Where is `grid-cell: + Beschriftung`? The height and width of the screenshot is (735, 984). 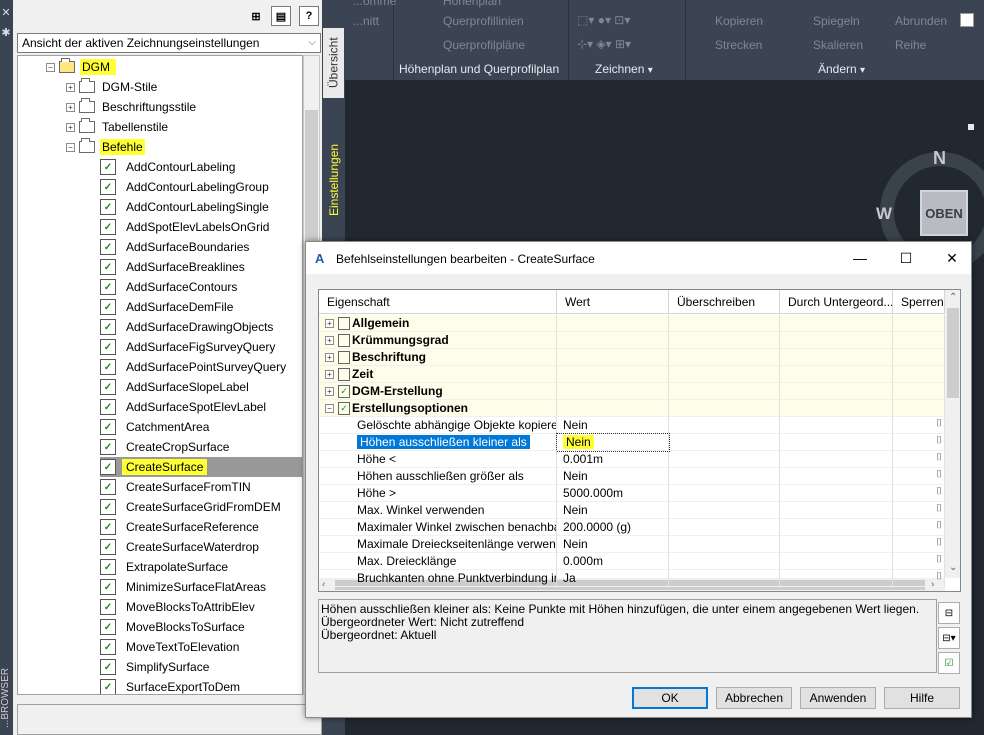
grid-cell: + Beschriftung is located at coordinates (438, 357).